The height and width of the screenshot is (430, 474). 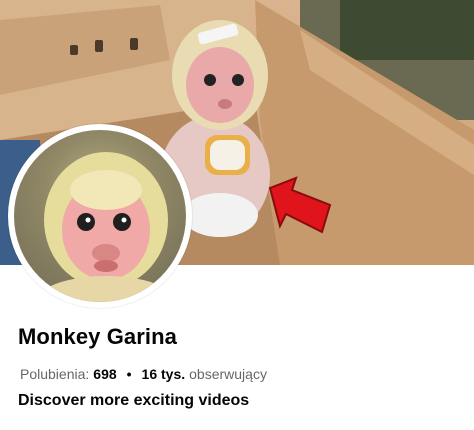 I want to click on profile-stats: Polubienia: 698 • 16 tys. obserwujący, so click(x=143, y=374).